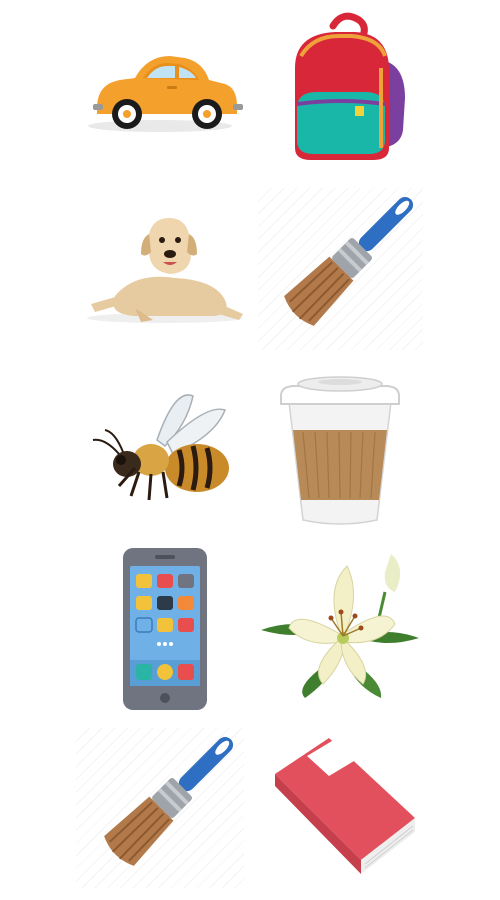 The image size is (500, 900). Describe the element at coordinates (160, 446) in the screenshot. I see `bee-icon` at that location.